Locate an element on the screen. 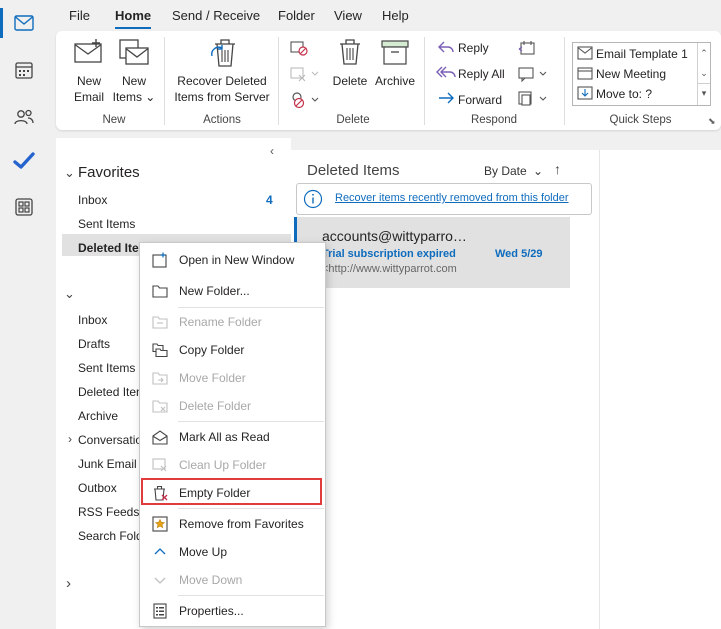 This screenshot has height=629, width=721. chevron-up-icon is located at coordinates (160, 552).